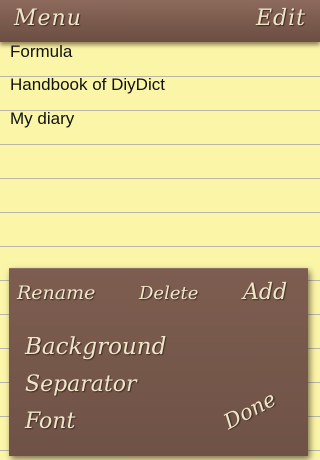  I want to click on separator-option: Separator, so click(81, 384).